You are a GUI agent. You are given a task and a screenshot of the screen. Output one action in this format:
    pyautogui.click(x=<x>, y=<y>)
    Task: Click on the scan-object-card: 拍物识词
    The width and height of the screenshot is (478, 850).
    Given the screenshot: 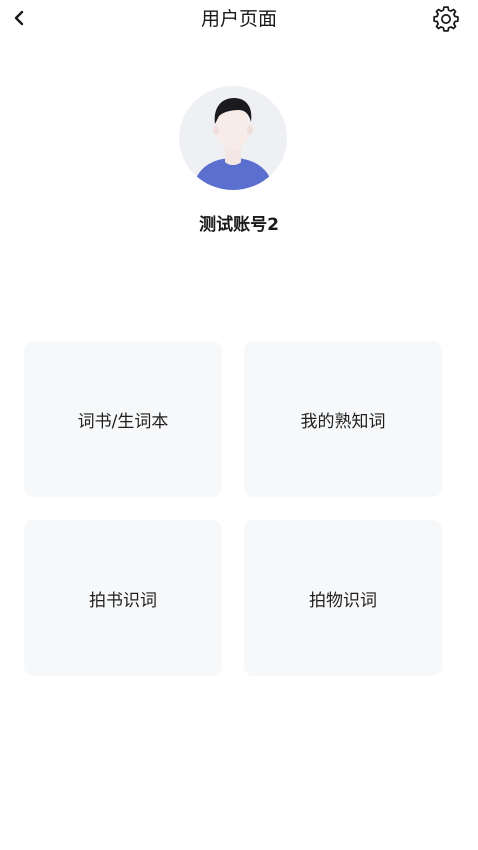 What is the action you would take?
    pyautogui.click(x=343, y=598)
    